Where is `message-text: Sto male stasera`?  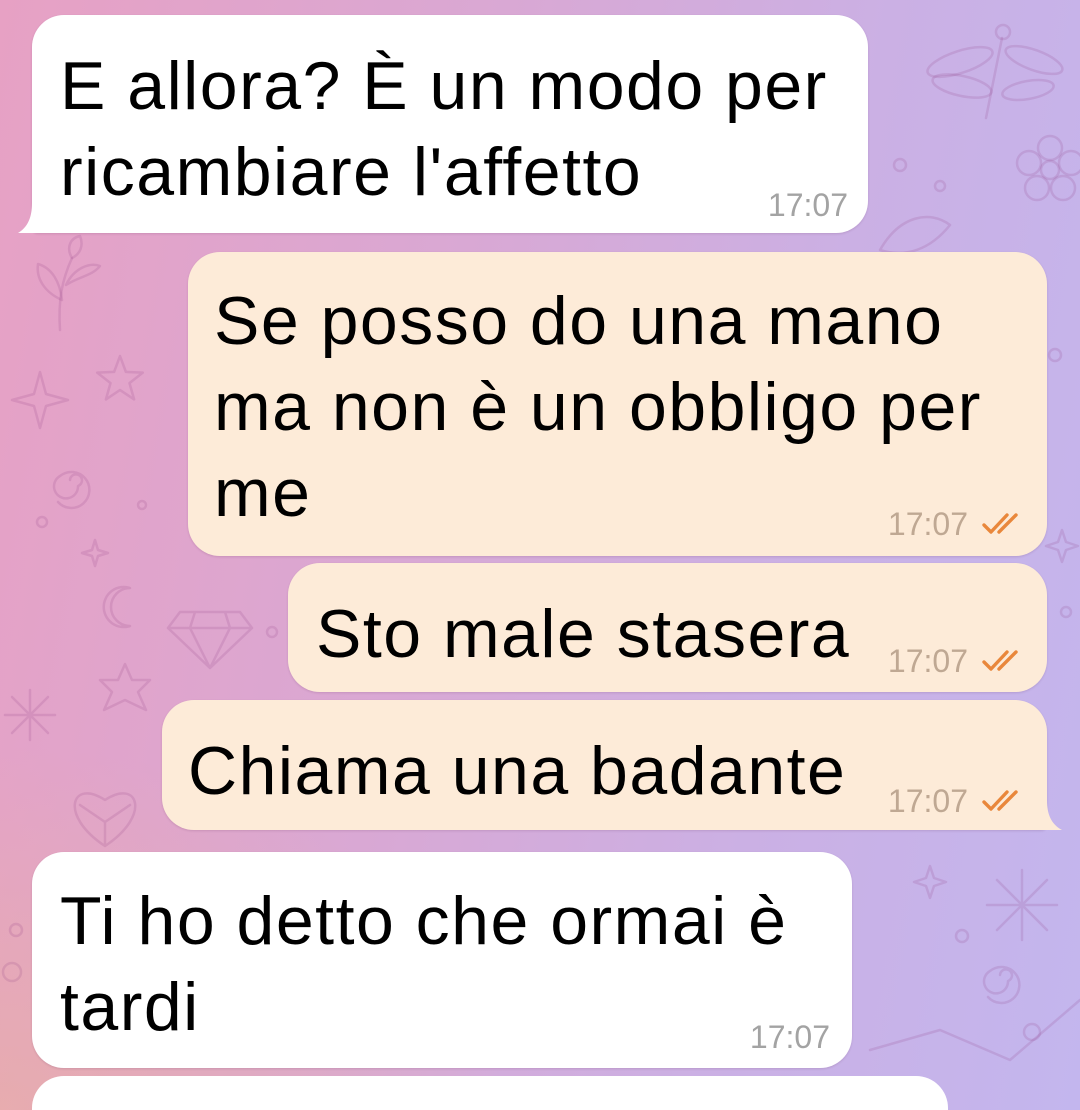
message-text: Sto male stasera is located at coordinates (583, 634).